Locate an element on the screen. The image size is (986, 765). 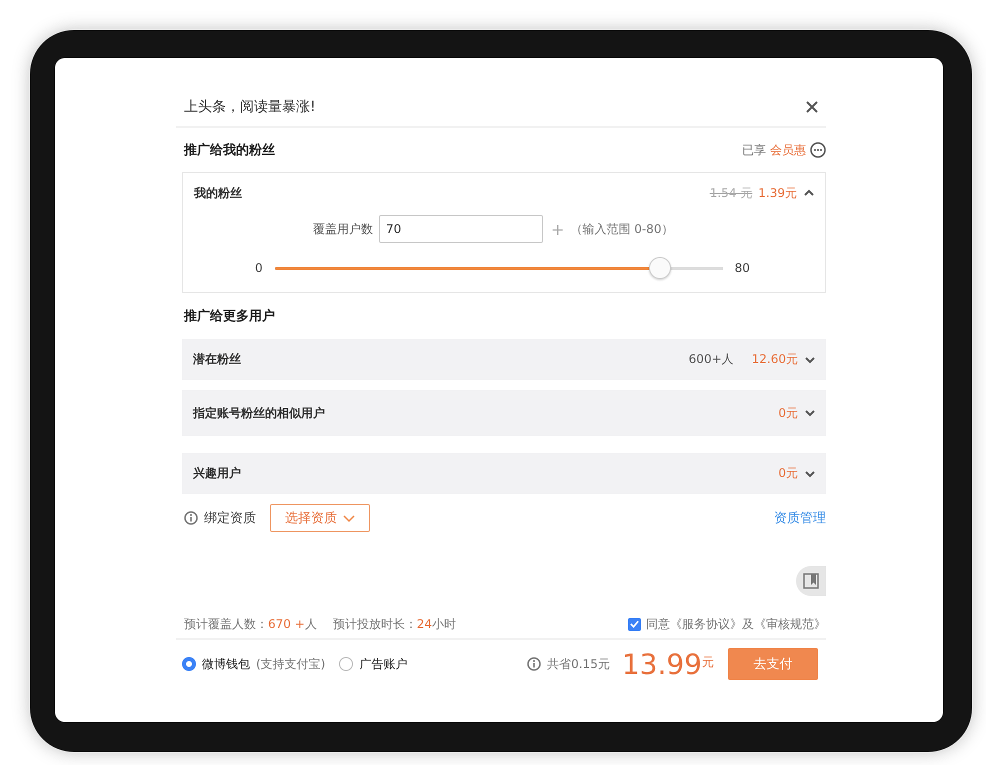
book-icon is located at coordinates (811, 581).